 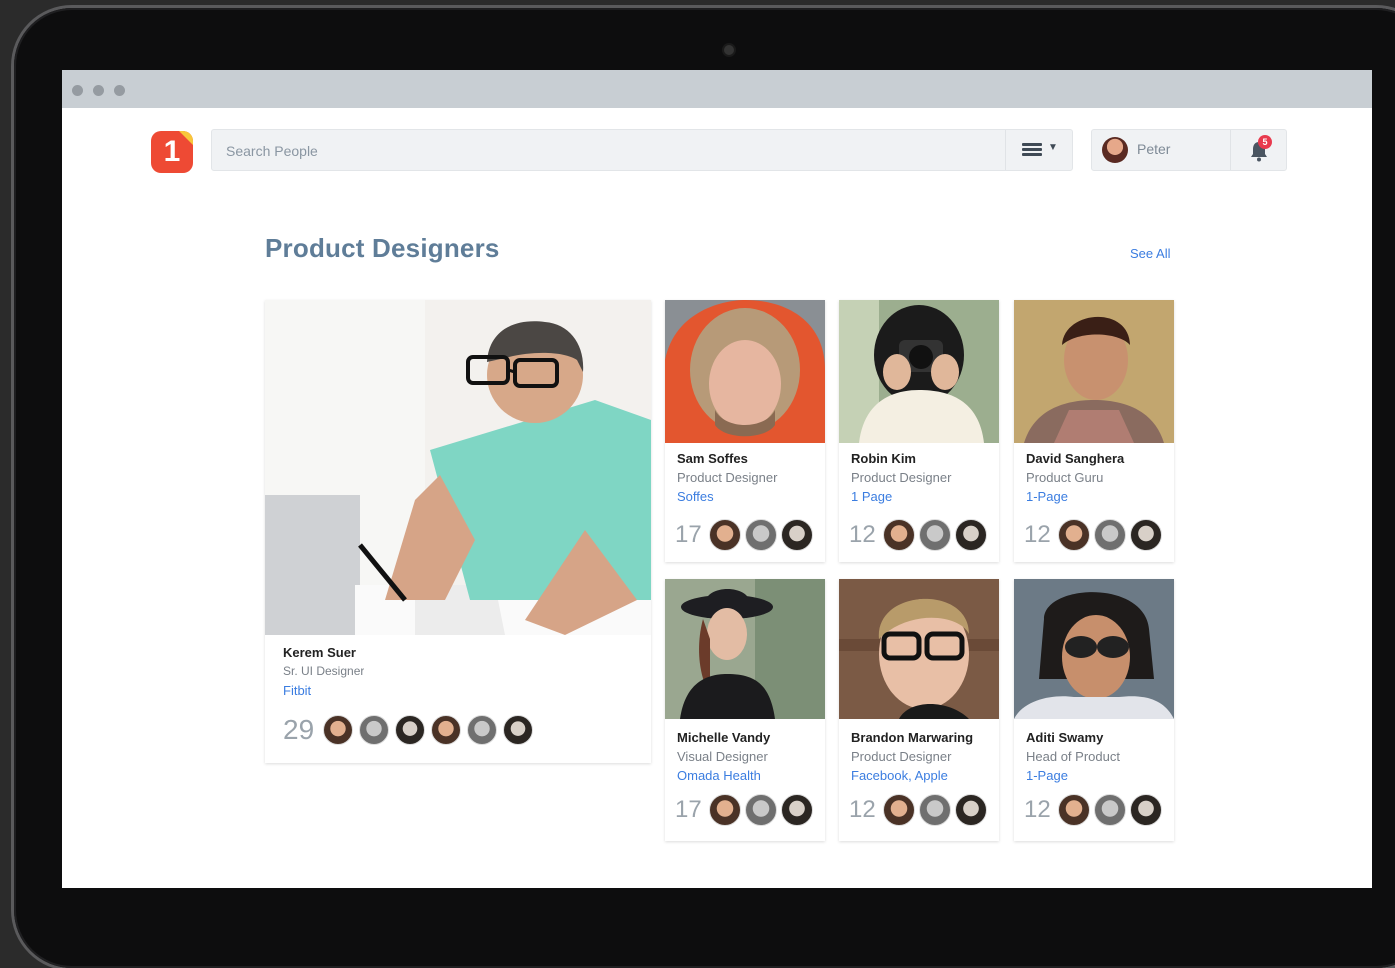 I want to click on connection-count: 29, so click(x=299, y=729).